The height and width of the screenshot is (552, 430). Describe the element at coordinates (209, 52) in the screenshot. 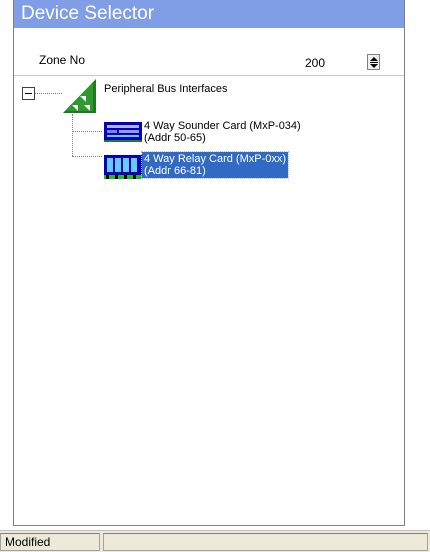

I see `zone-row: Zone No 200` at that location.